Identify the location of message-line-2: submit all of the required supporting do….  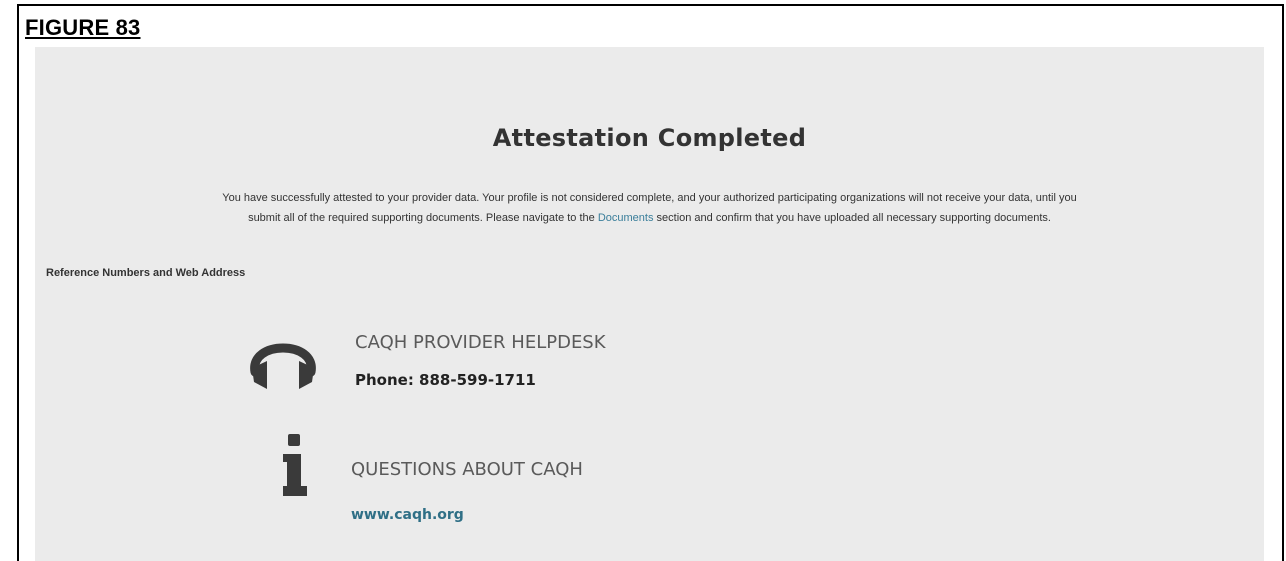
(649, 218).